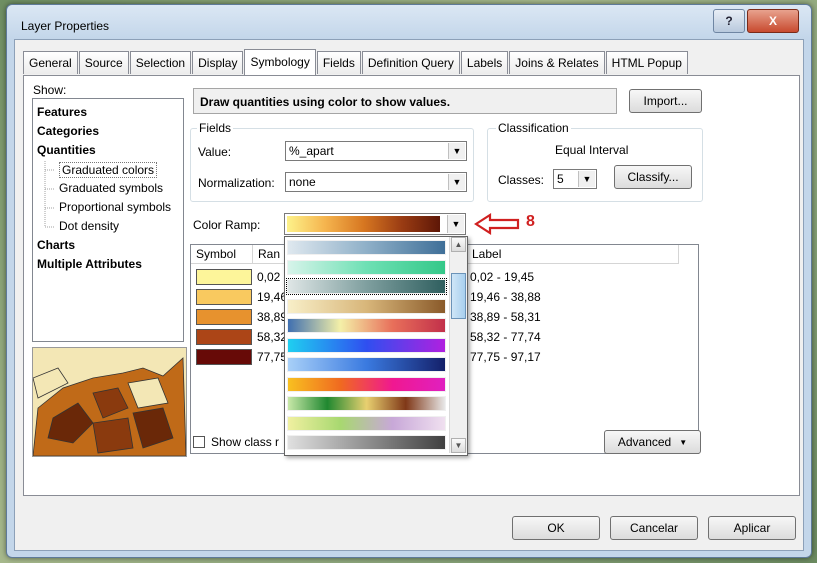  What do you see at coordinates (505, 357) in the screenshot?
I see `class-label: 77,75 - 97,17` at bounding box center [505, 357].